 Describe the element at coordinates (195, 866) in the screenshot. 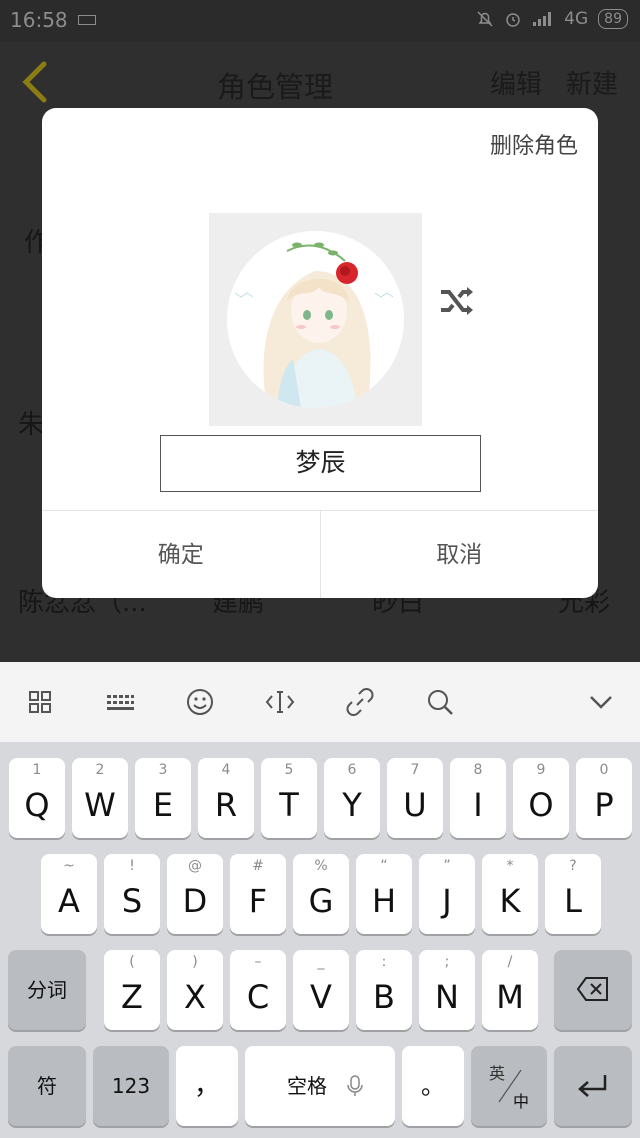

I see `key-hint: @` at that location.